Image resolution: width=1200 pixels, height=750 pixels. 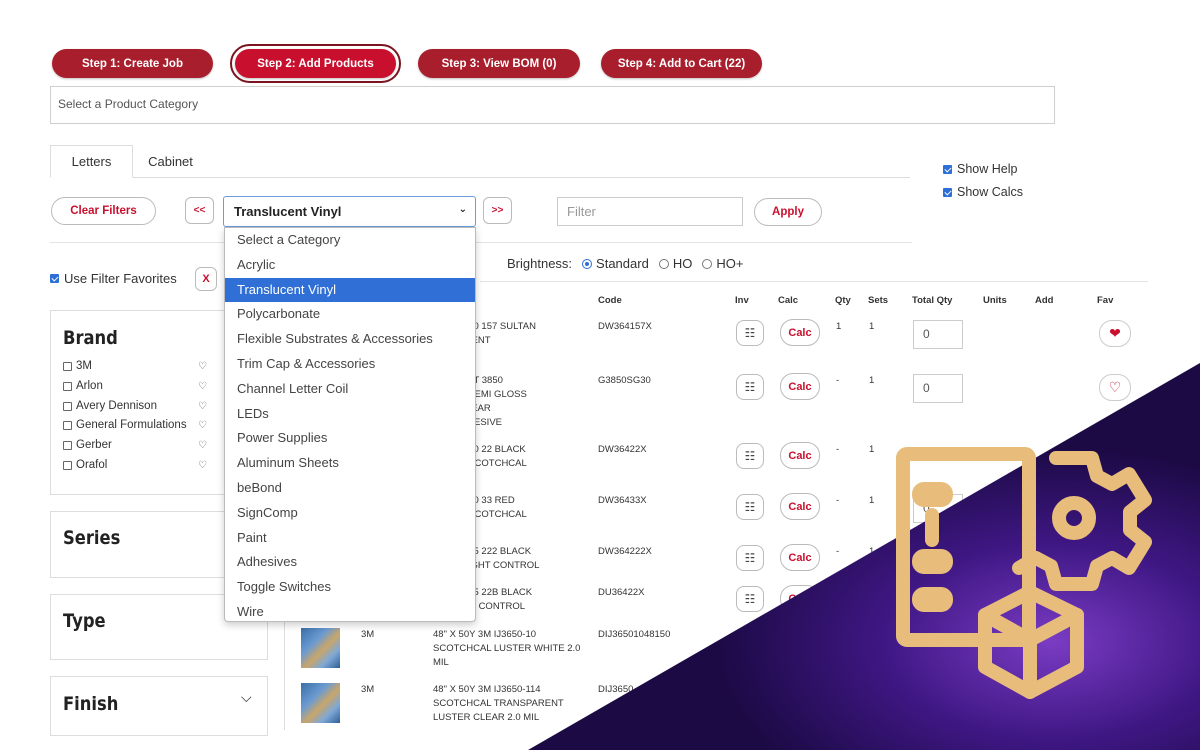 I want to click on brand-option: Orafol, so click(x=85, y=465).